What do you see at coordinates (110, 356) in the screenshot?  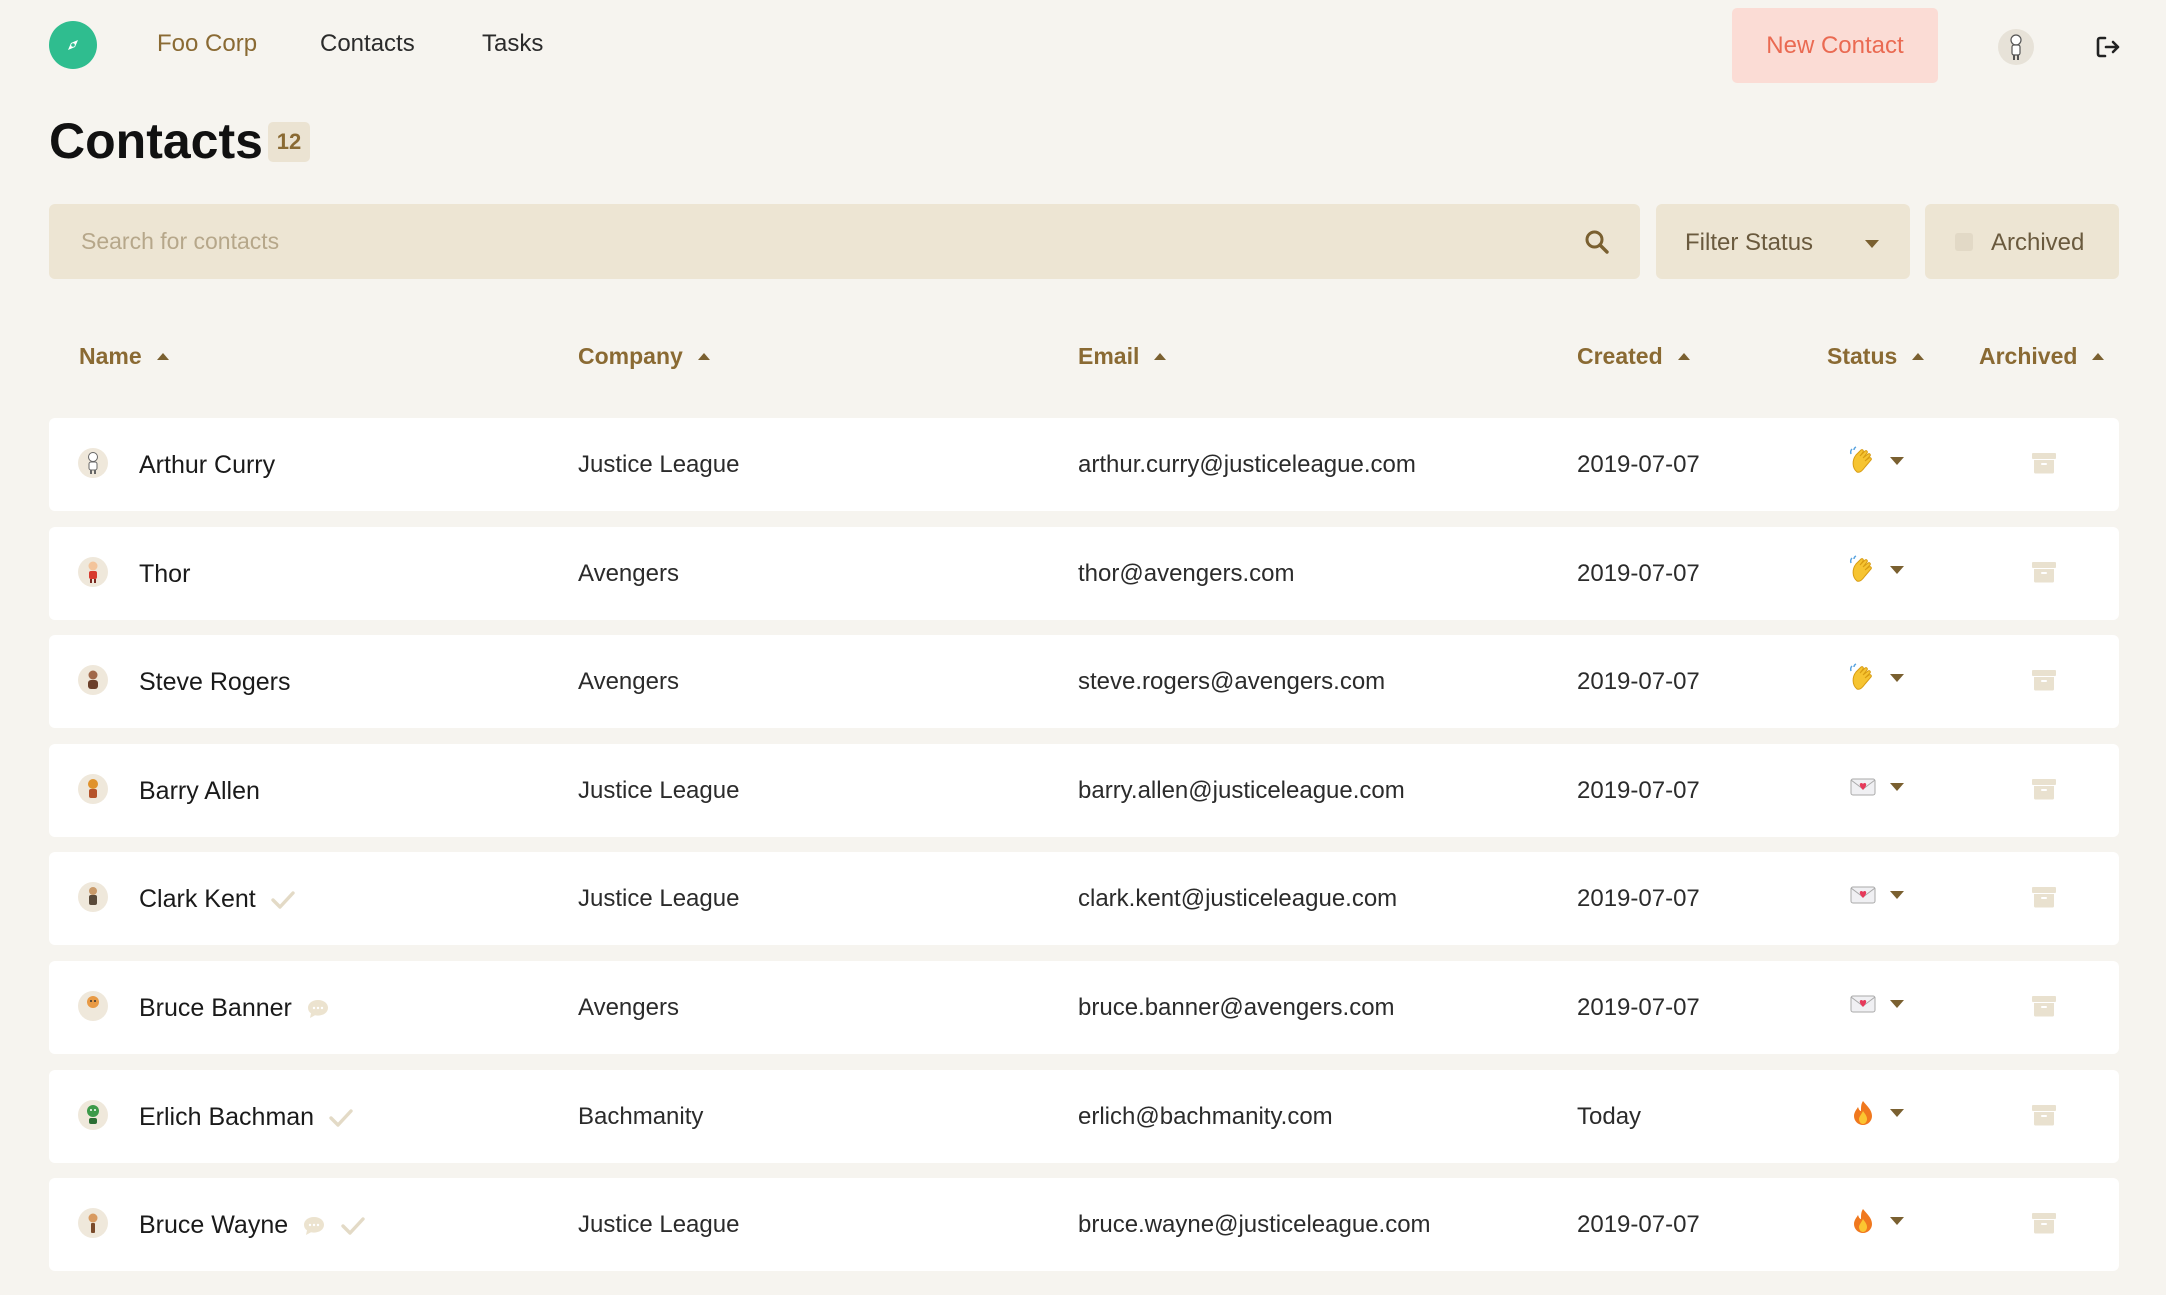 I see `column-header-label: Name` at bounding box center [110, 356].